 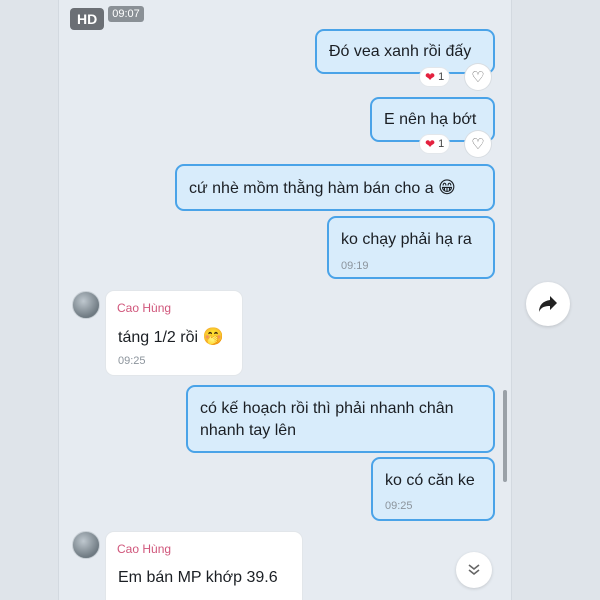 I want to click on message-text: cứ nhè mồm thằng hàm bán cho a 😁, so click(x=322, y=188).